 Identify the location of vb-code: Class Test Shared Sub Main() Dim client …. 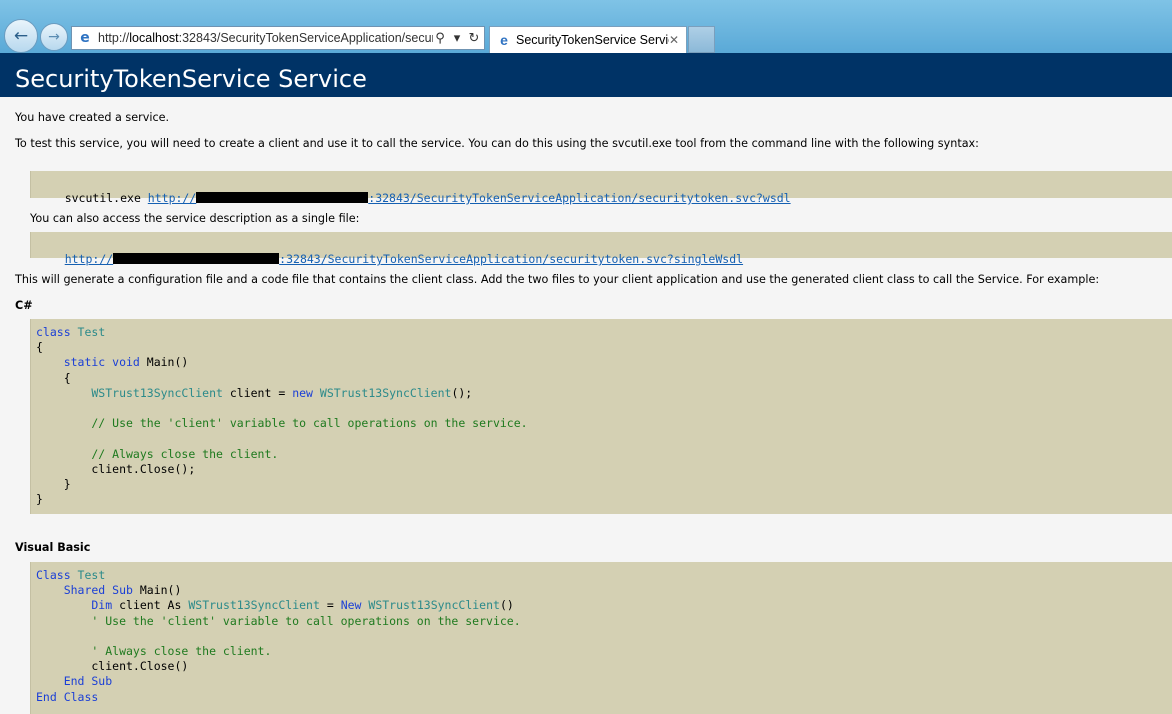
(278, 636).